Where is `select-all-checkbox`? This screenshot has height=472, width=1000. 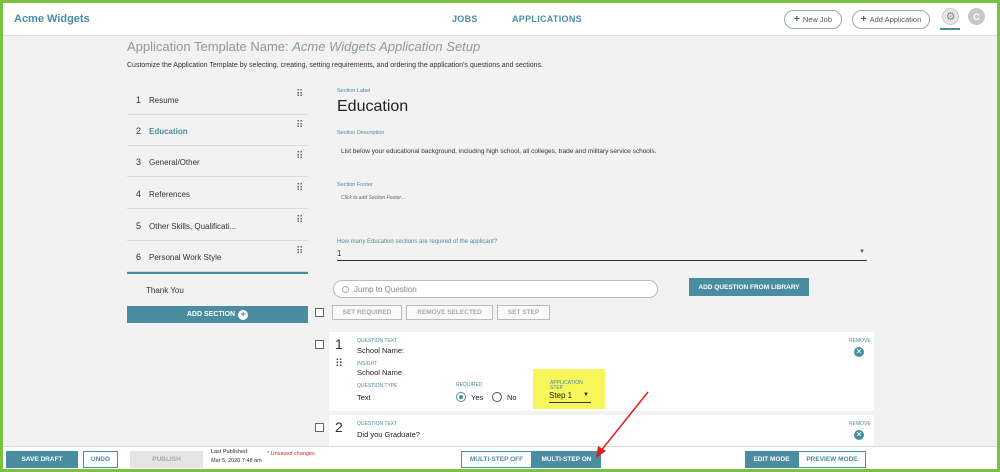
select-all-checkbox is located at coordinates (319, 312).